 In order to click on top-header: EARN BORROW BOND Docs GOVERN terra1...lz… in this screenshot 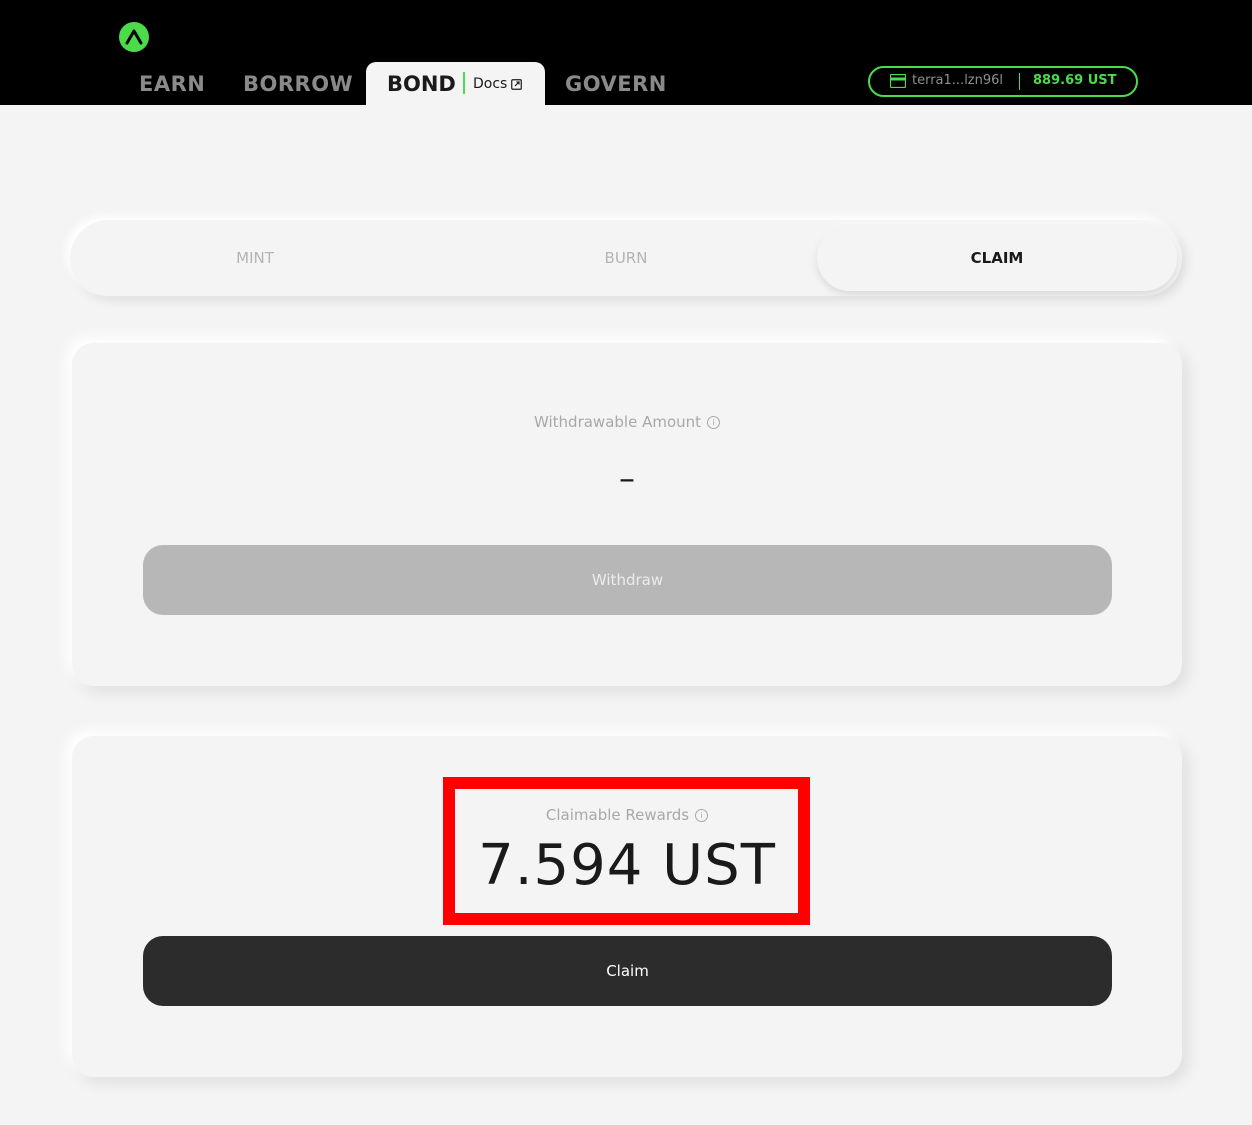, I will do `click(626, 52)`.